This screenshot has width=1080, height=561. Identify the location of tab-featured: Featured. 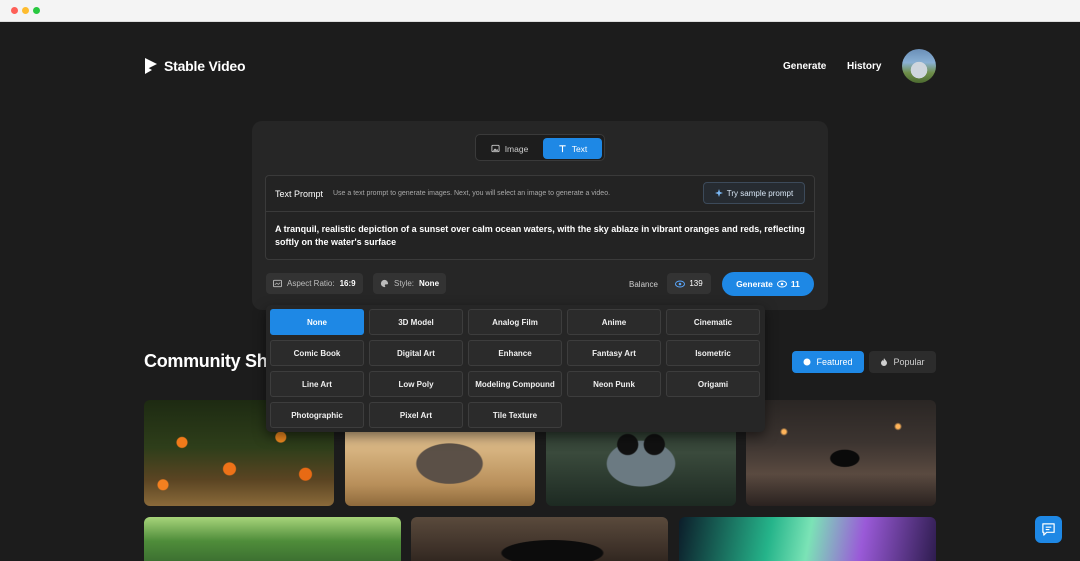
(828, 362).